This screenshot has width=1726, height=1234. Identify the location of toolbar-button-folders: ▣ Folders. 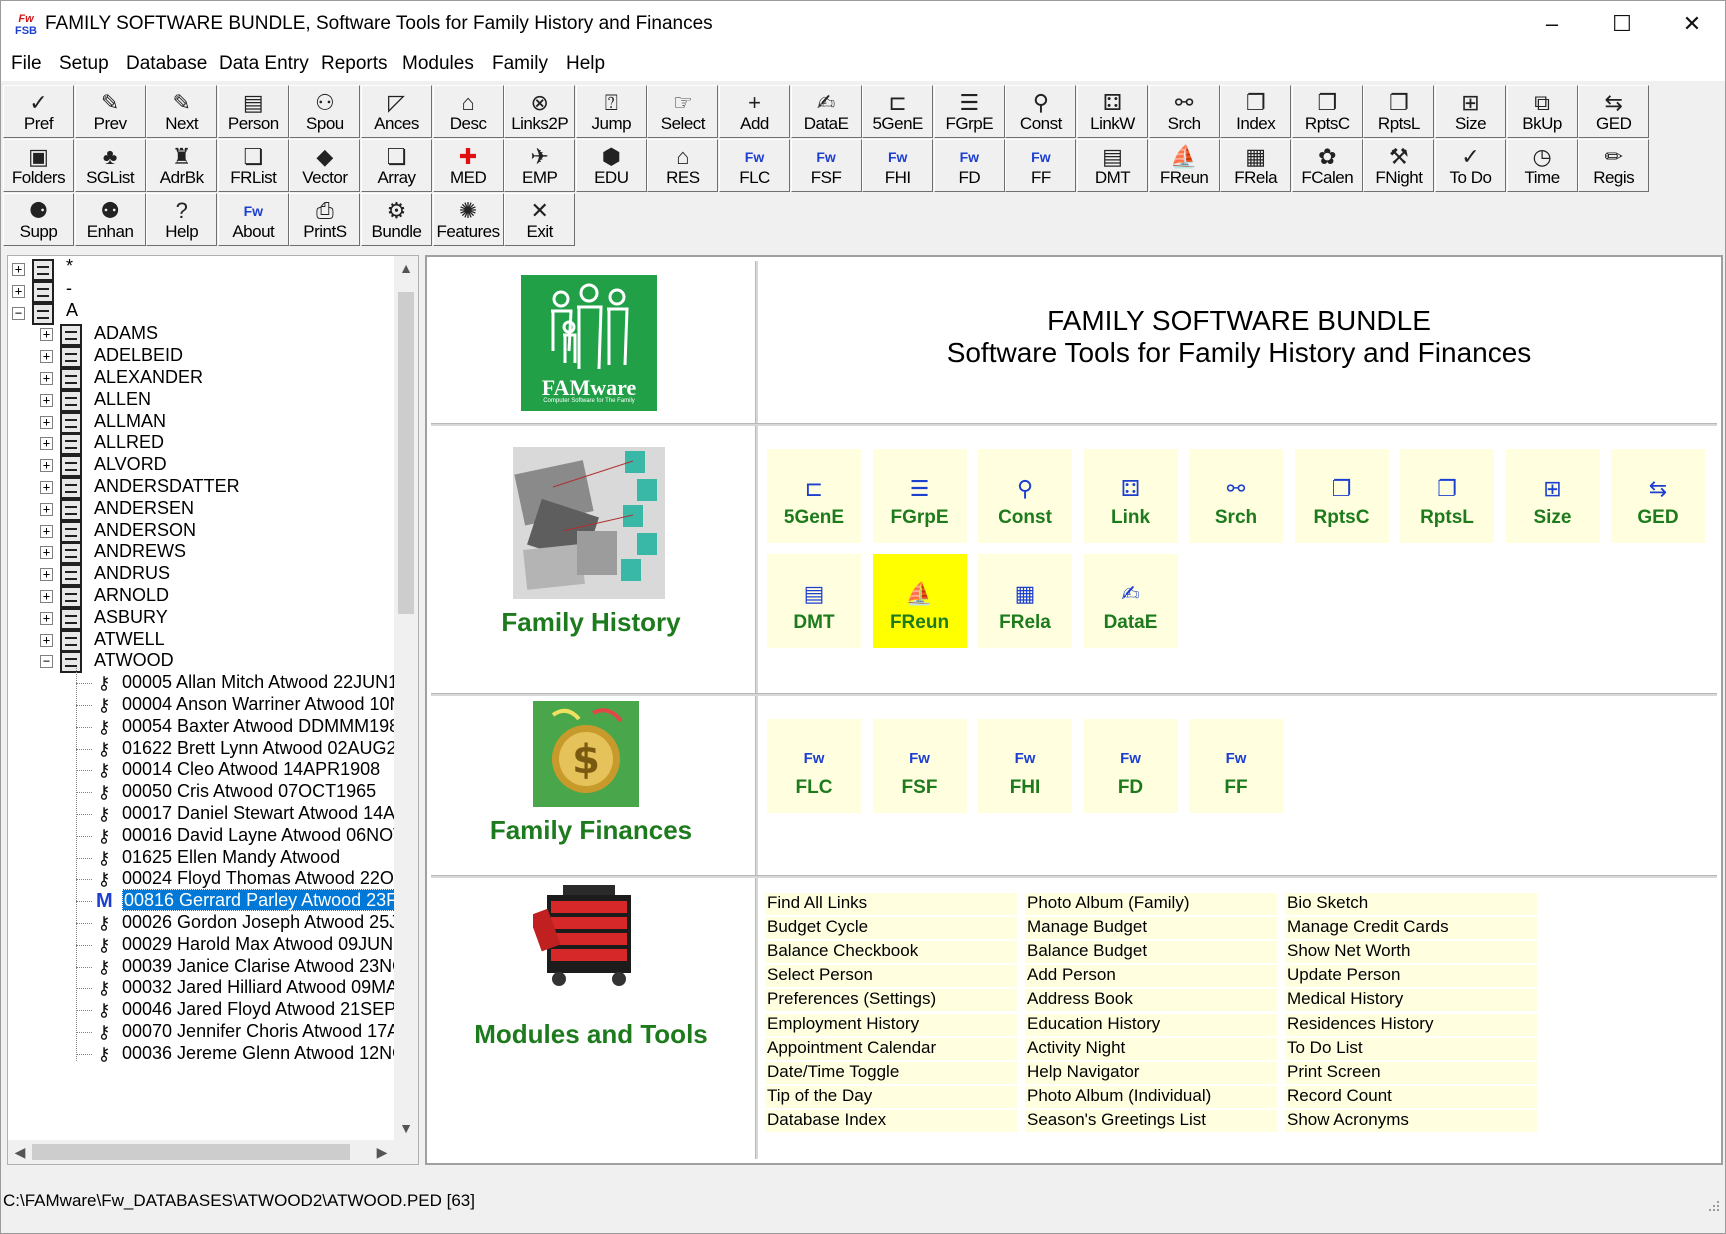
(38, 165).